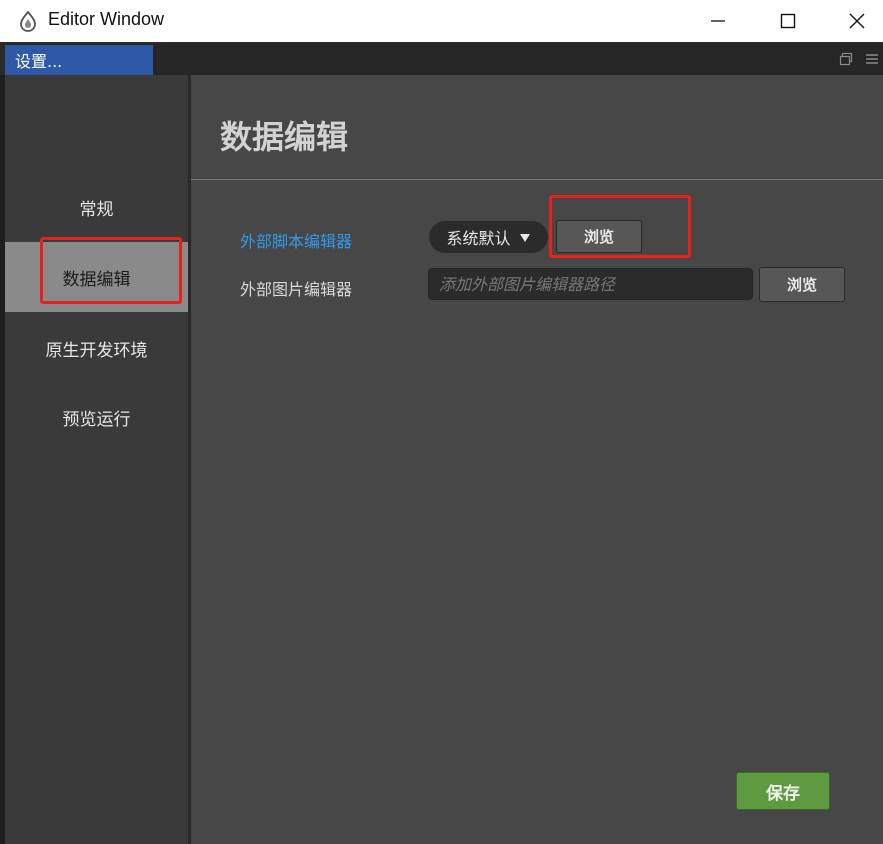 The height and width of the screenshot is (844, 883). I want to click on sidebar-item-native-dev: 原生开发环境, so click(96, 348).